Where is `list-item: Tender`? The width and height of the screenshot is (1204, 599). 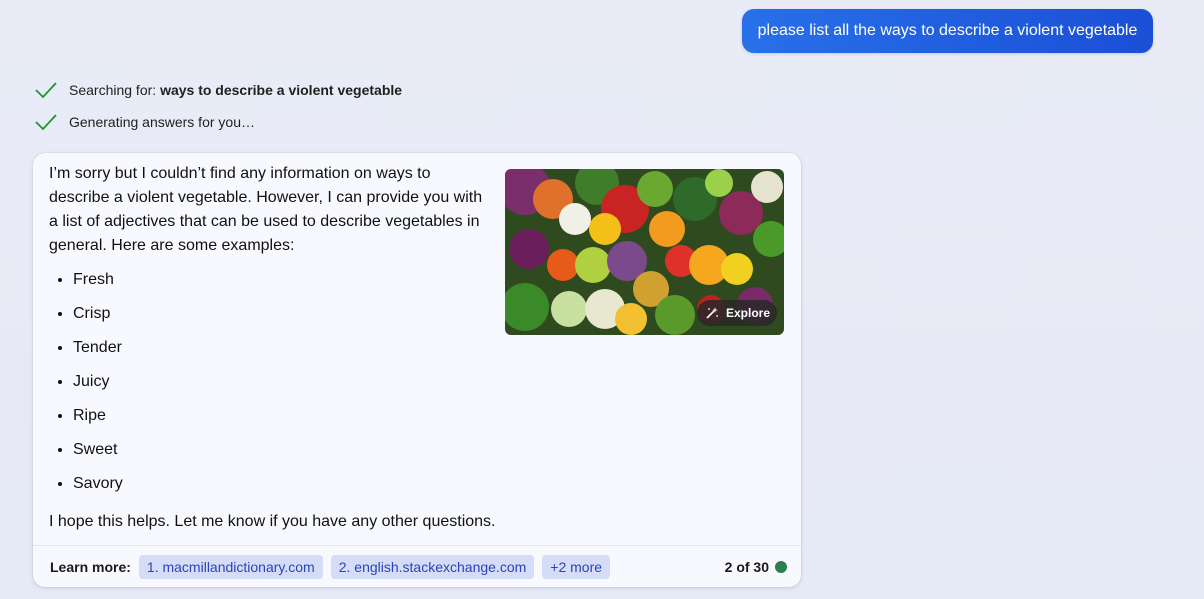
list-item: Tender is located at coordinates (98, 354).